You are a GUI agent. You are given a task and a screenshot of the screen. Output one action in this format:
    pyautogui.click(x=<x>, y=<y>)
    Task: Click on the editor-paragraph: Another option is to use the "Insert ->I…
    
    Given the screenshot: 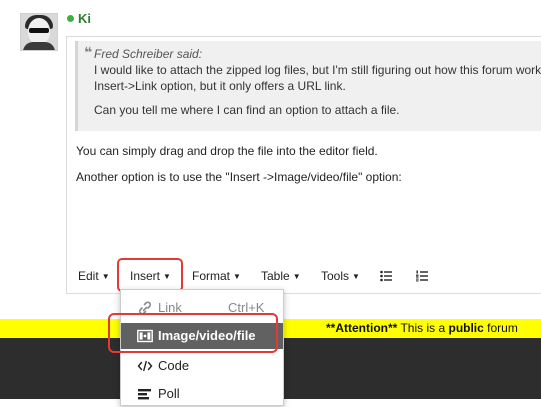 What is the action you would take?
    pyautogui.click(x=239, y=177)
    